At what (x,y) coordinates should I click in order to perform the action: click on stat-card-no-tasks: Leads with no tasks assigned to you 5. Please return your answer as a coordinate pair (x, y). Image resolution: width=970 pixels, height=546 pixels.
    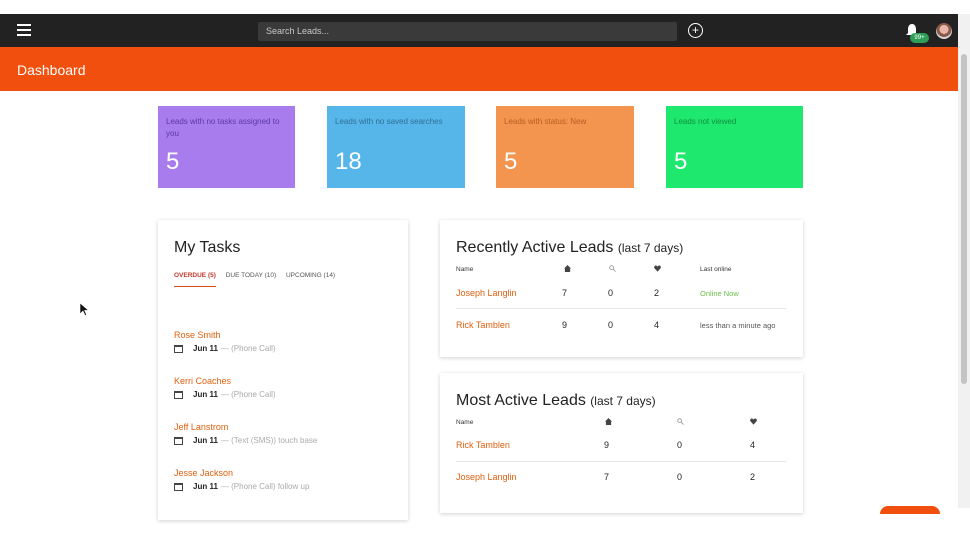
    Looking at the image, I should click on (226, 147).